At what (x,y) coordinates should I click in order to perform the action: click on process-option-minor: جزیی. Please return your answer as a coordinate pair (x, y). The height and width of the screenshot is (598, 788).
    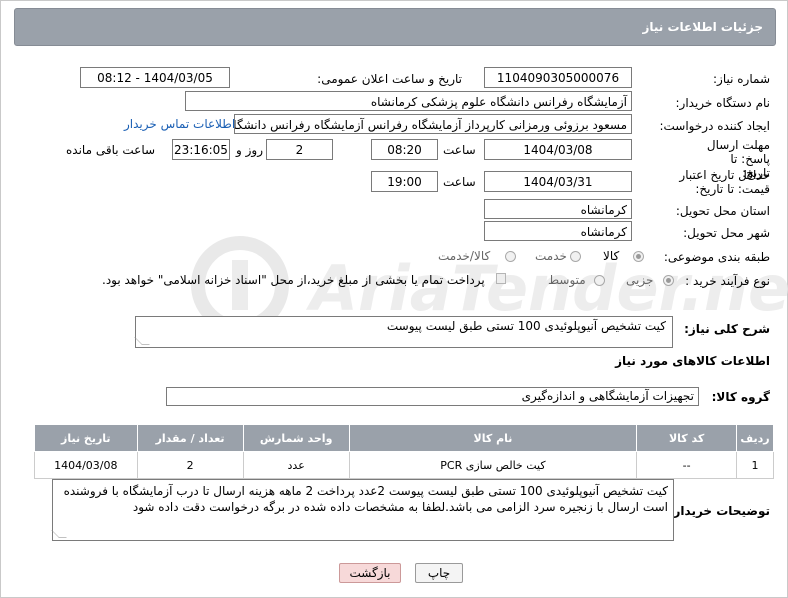
    Looking at the image, I should click on (640, 280).